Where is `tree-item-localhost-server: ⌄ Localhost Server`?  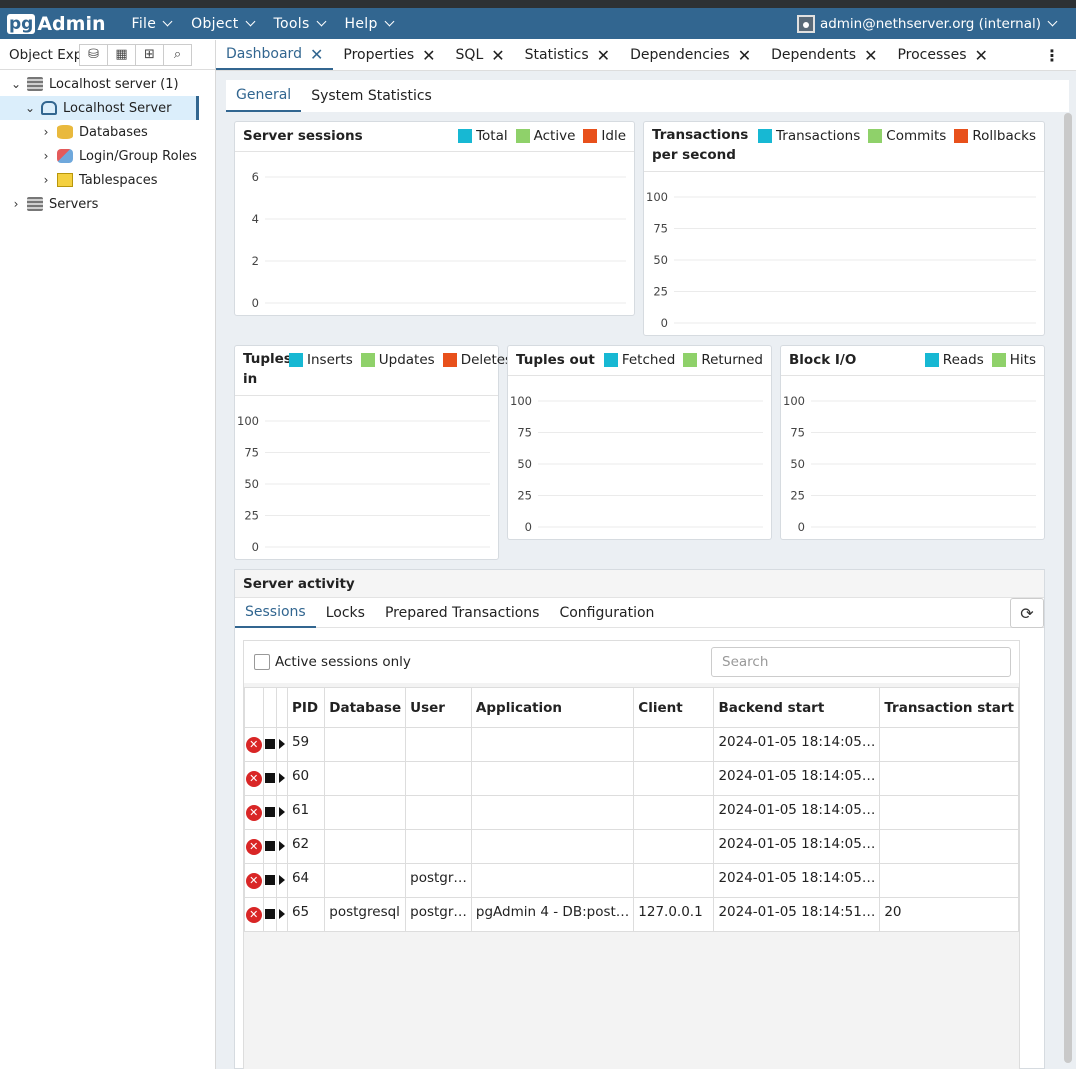
tree-item-localhost-server: ⌄ Localhost Server is located at coordinates (99, 108).